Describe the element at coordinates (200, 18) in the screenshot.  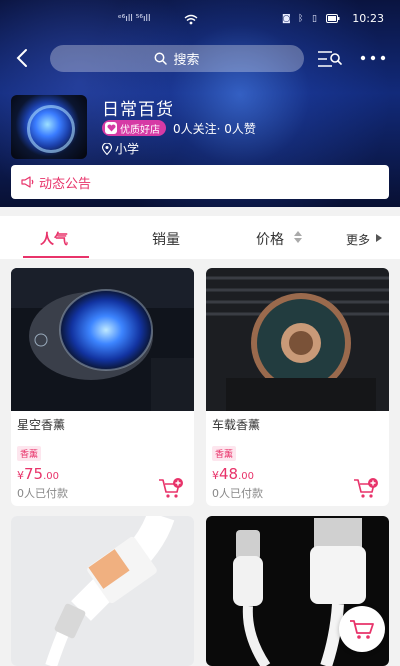
I see `status-bar: ᵉ⁶ıll ⁵⁶ıll ◙ ᛒ ▯ 10:23` at that location.